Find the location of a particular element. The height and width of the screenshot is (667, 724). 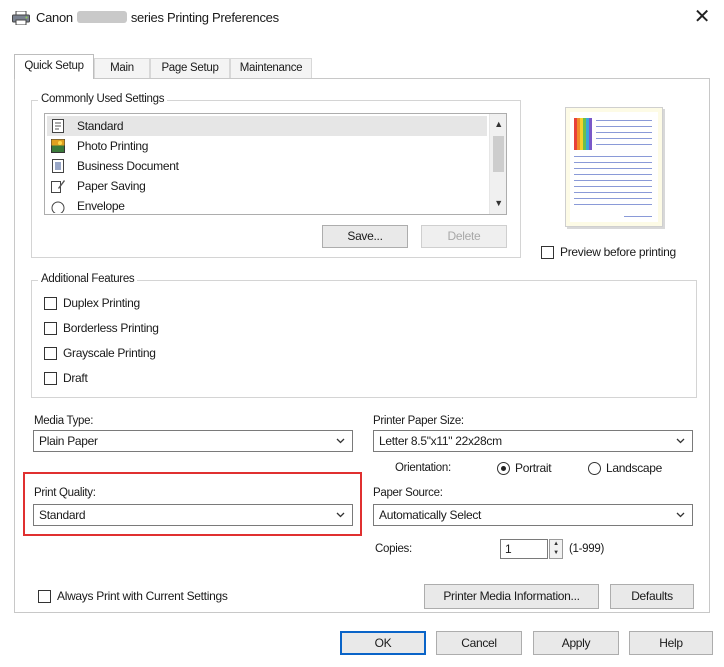

preview-before-printing-checkbox: Preview before printing is located at coordinates (621, 253).